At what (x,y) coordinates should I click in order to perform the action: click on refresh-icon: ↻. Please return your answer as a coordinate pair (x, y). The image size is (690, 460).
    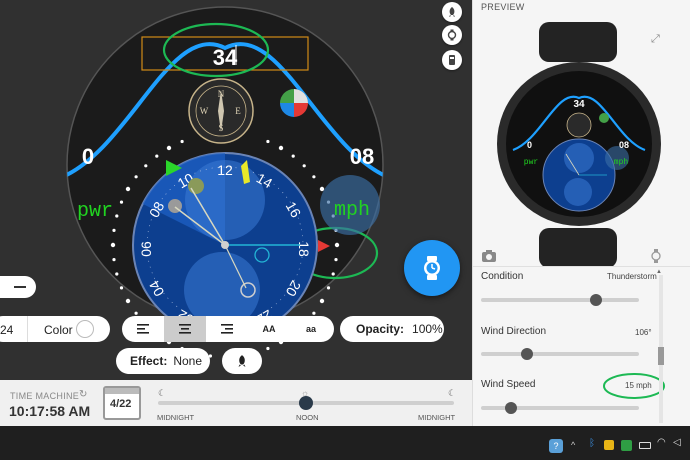
    Looking at the image, I should click on (83, 394).